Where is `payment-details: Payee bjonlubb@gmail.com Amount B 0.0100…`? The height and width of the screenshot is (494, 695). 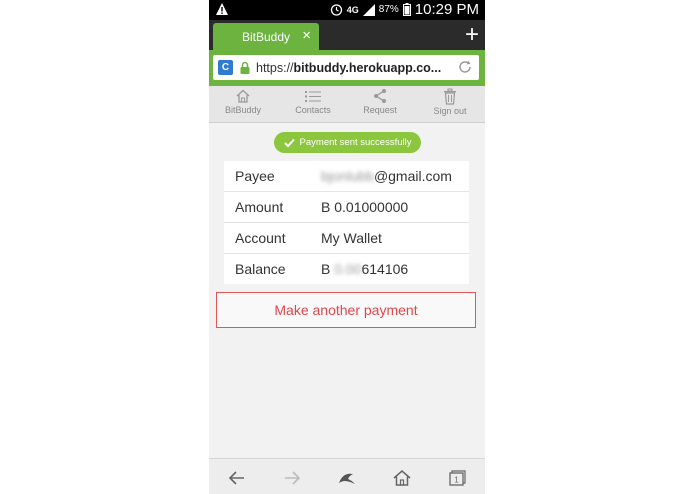
payment-details: Payee bjonlubb@gmail.com Amount B 0.0100… is located at coordinates (346, 222).